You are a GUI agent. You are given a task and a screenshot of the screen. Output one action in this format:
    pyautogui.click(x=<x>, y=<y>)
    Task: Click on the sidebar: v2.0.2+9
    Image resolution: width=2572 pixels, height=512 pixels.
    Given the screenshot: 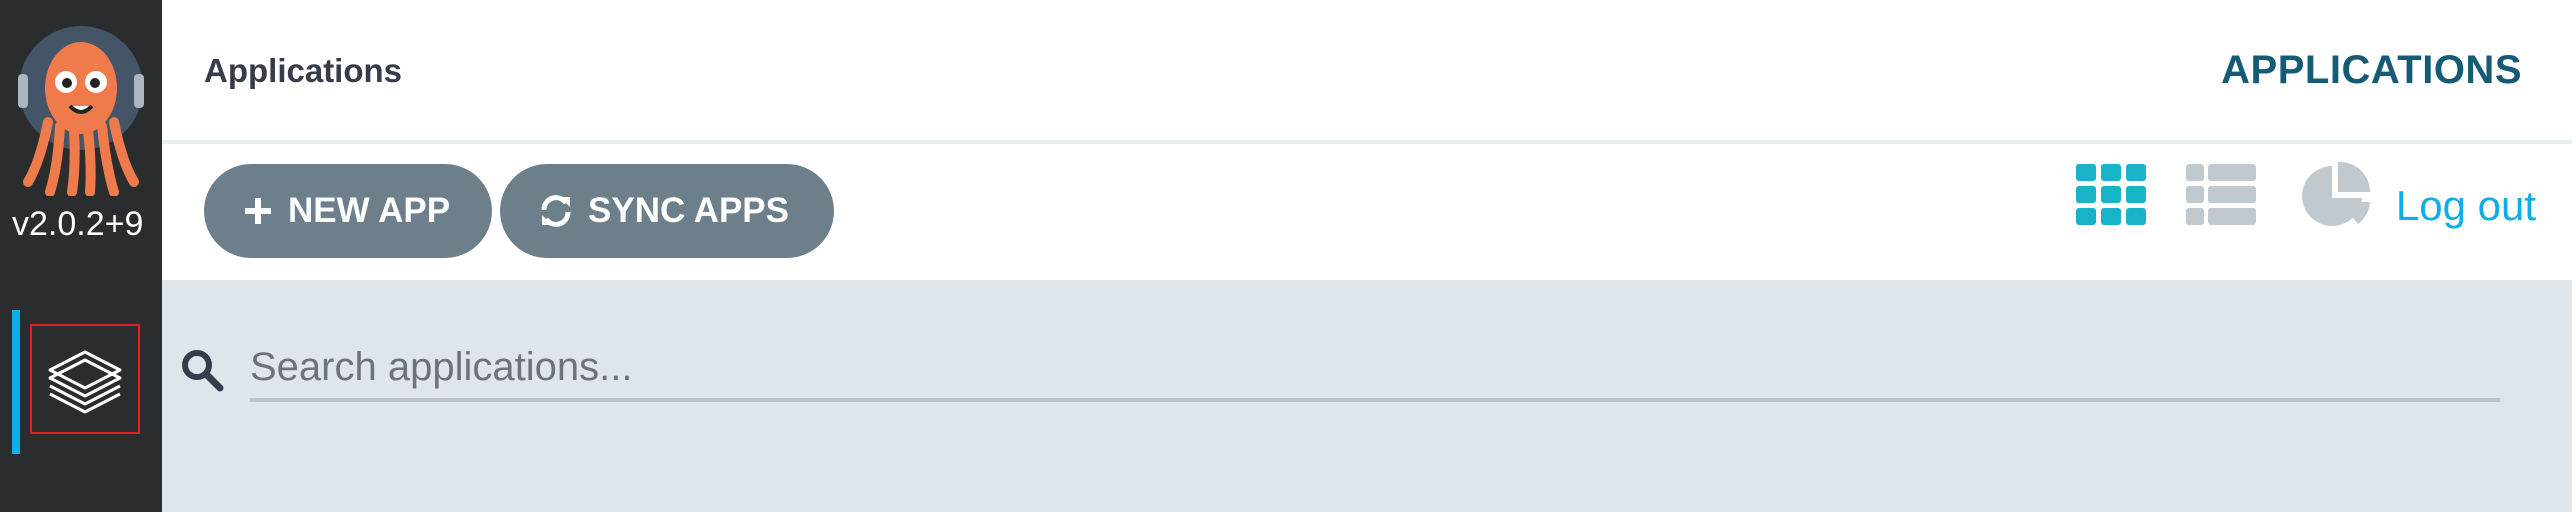 What is the action you would take?
    pyautogui.click(x=81, y=256)
    